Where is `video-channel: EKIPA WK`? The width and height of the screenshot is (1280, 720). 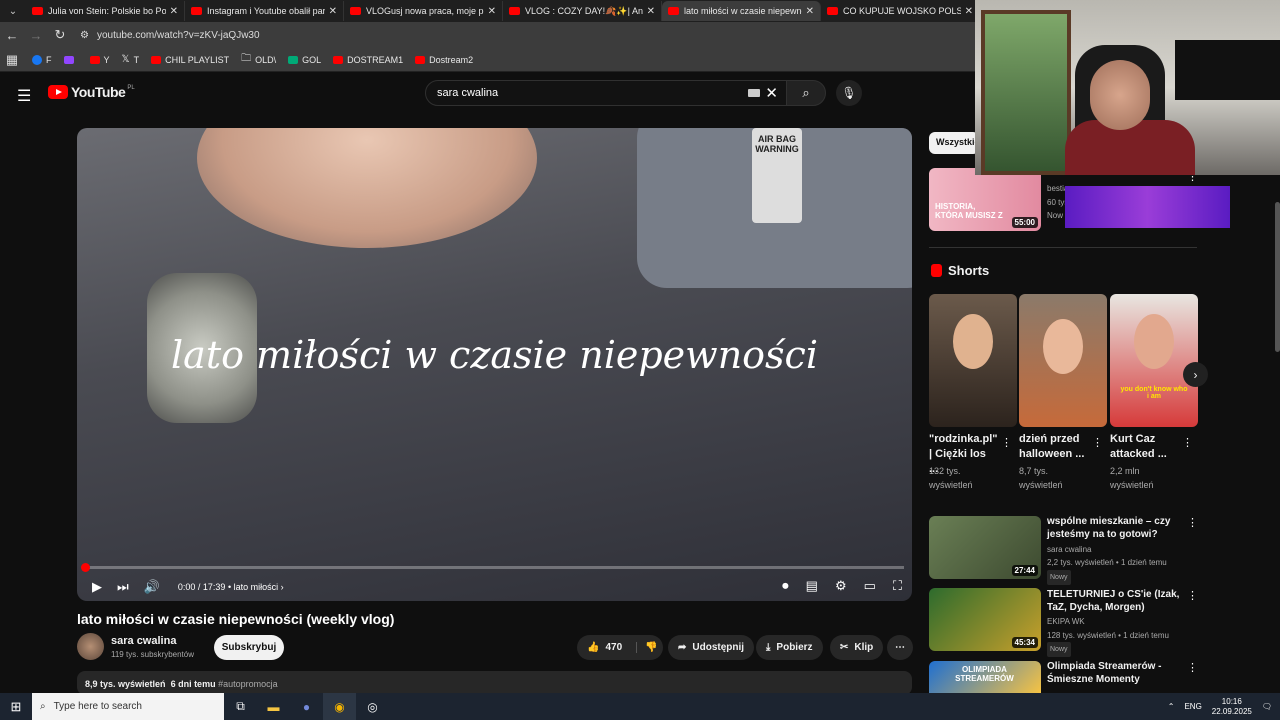 video-channel: EKIPA WK is located at coordinates (1066, 621).